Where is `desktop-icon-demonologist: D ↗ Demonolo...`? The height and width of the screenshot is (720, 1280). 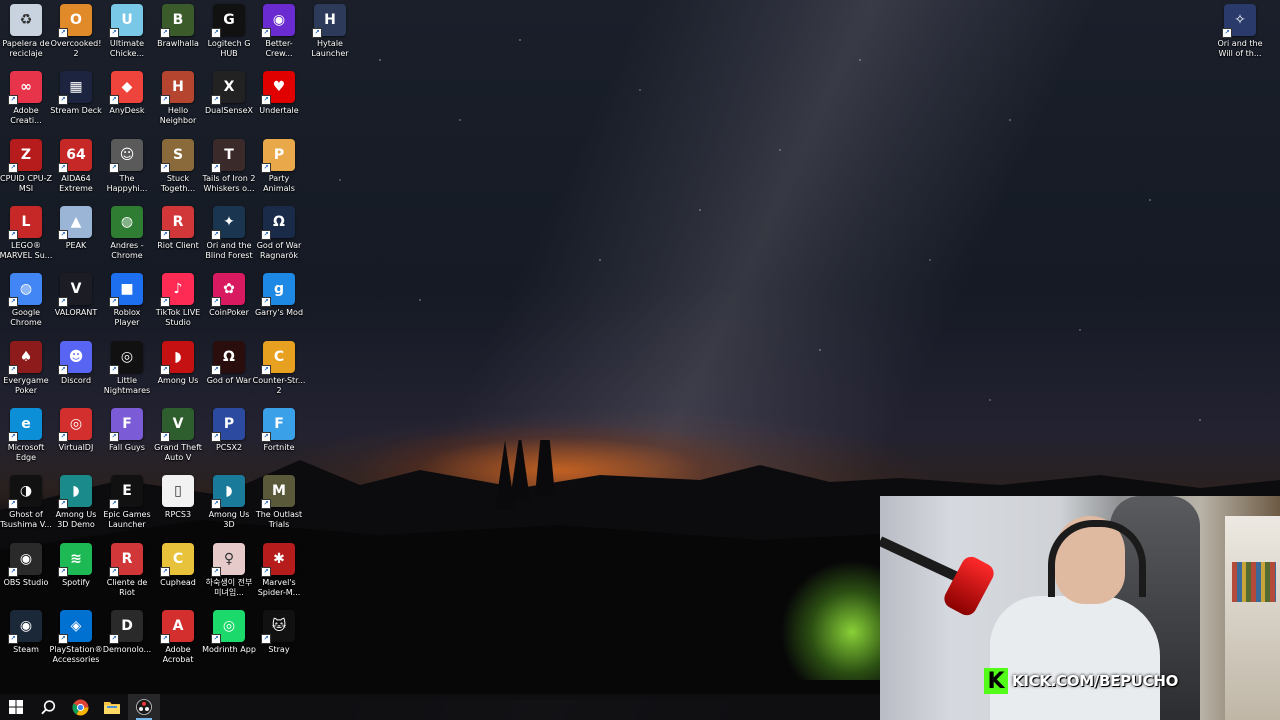 desktop-icon-demonologist: D ↗ Demonolo... is located at coordinates (127, 643).